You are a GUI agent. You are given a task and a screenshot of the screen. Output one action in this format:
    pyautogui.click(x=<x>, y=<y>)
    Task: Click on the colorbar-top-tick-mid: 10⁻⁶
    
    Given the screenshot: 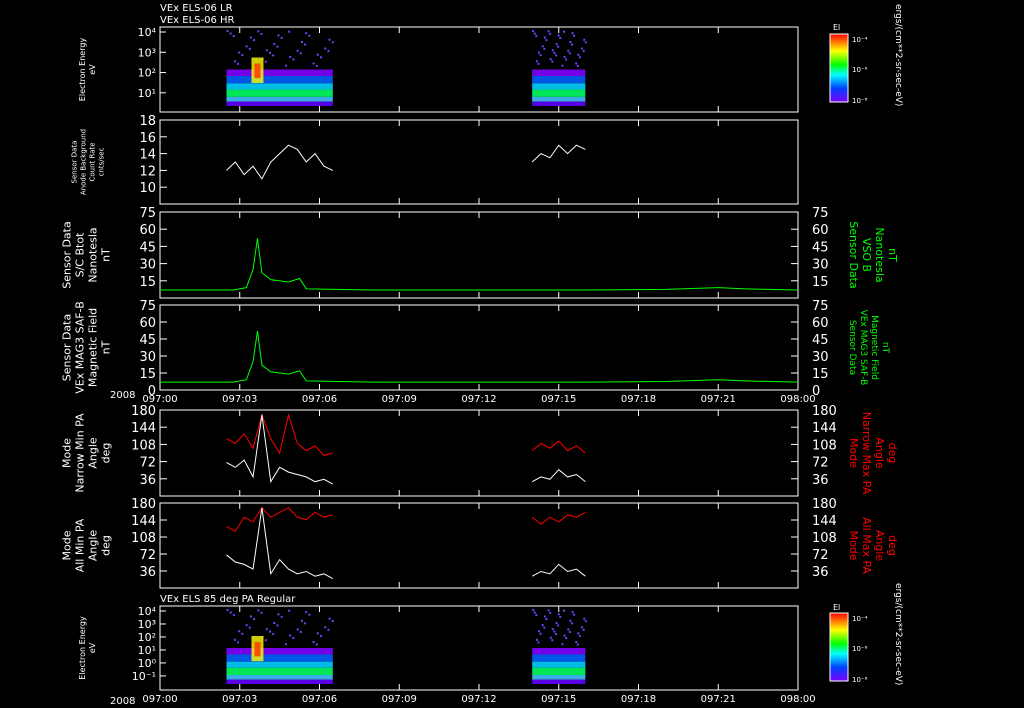 What is the action you would take?
    pyautogui.click(x=860, y=70)
    